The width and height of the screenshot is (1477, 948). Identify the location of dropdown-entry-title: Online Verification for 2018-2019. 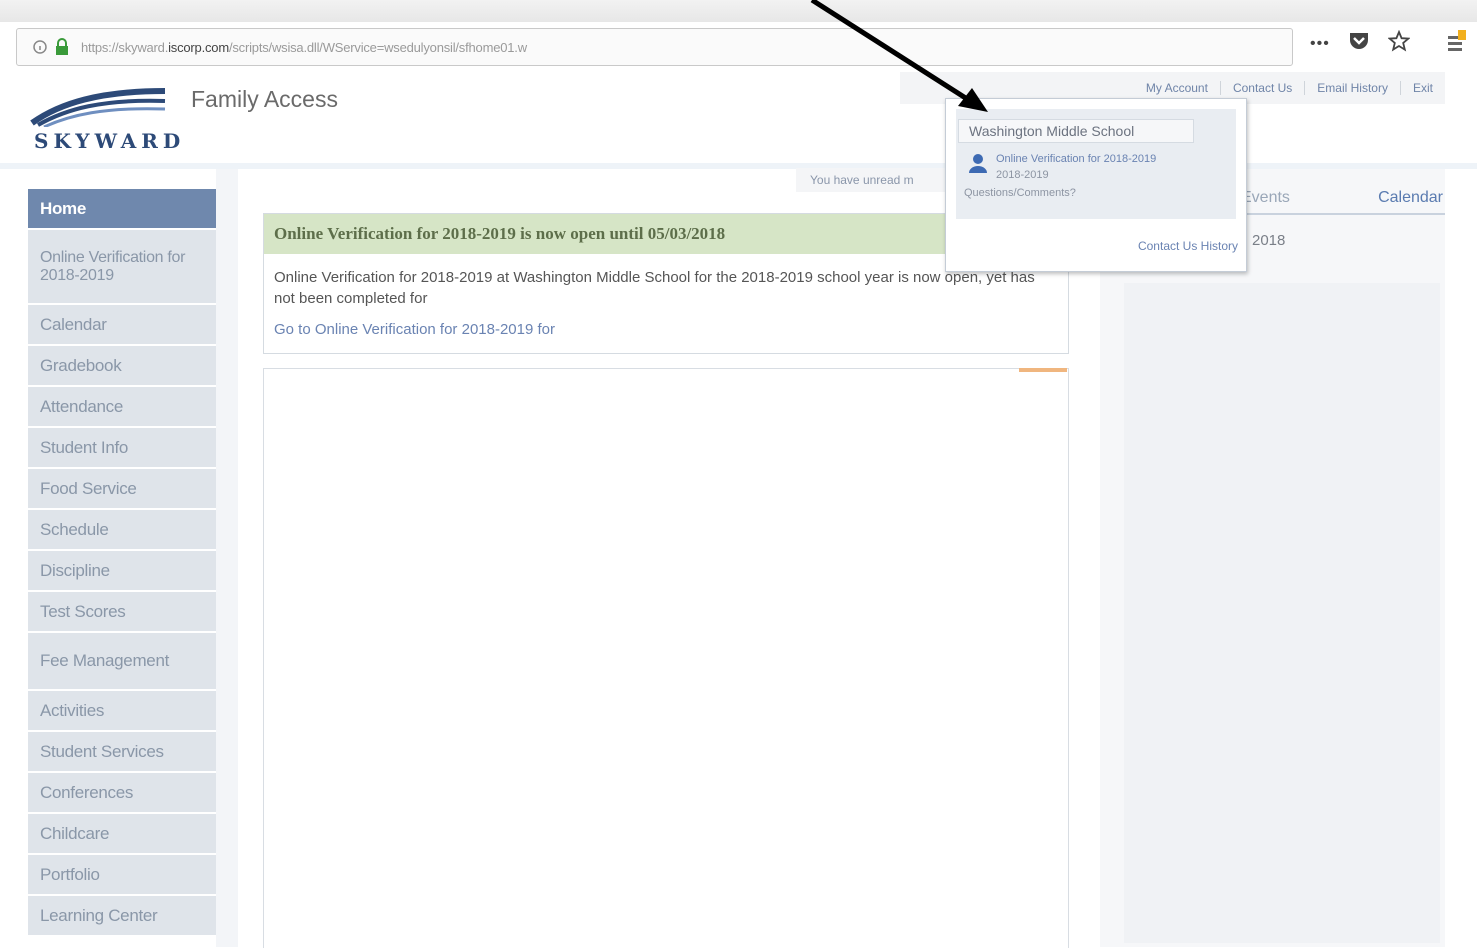
(1076, 159).